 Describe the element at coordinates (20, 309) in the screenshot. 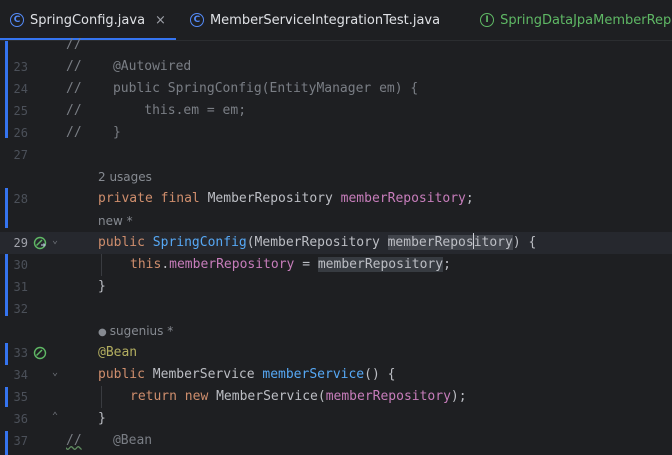

I see `line-number: 32` at that location.